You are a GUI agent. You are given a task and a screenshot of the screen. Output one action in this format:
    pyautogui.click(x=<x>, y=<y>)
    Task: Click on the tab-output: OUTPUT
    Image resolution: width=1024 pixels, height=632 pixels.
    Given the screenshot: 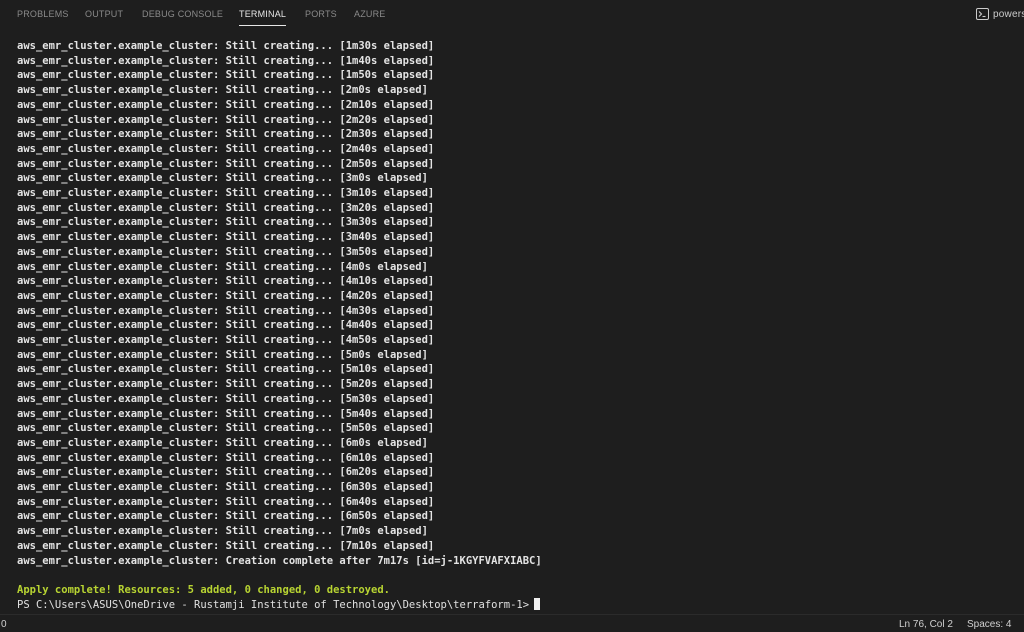 What is the action you would take?
    pyautogui.click(x=104, y=14)
    